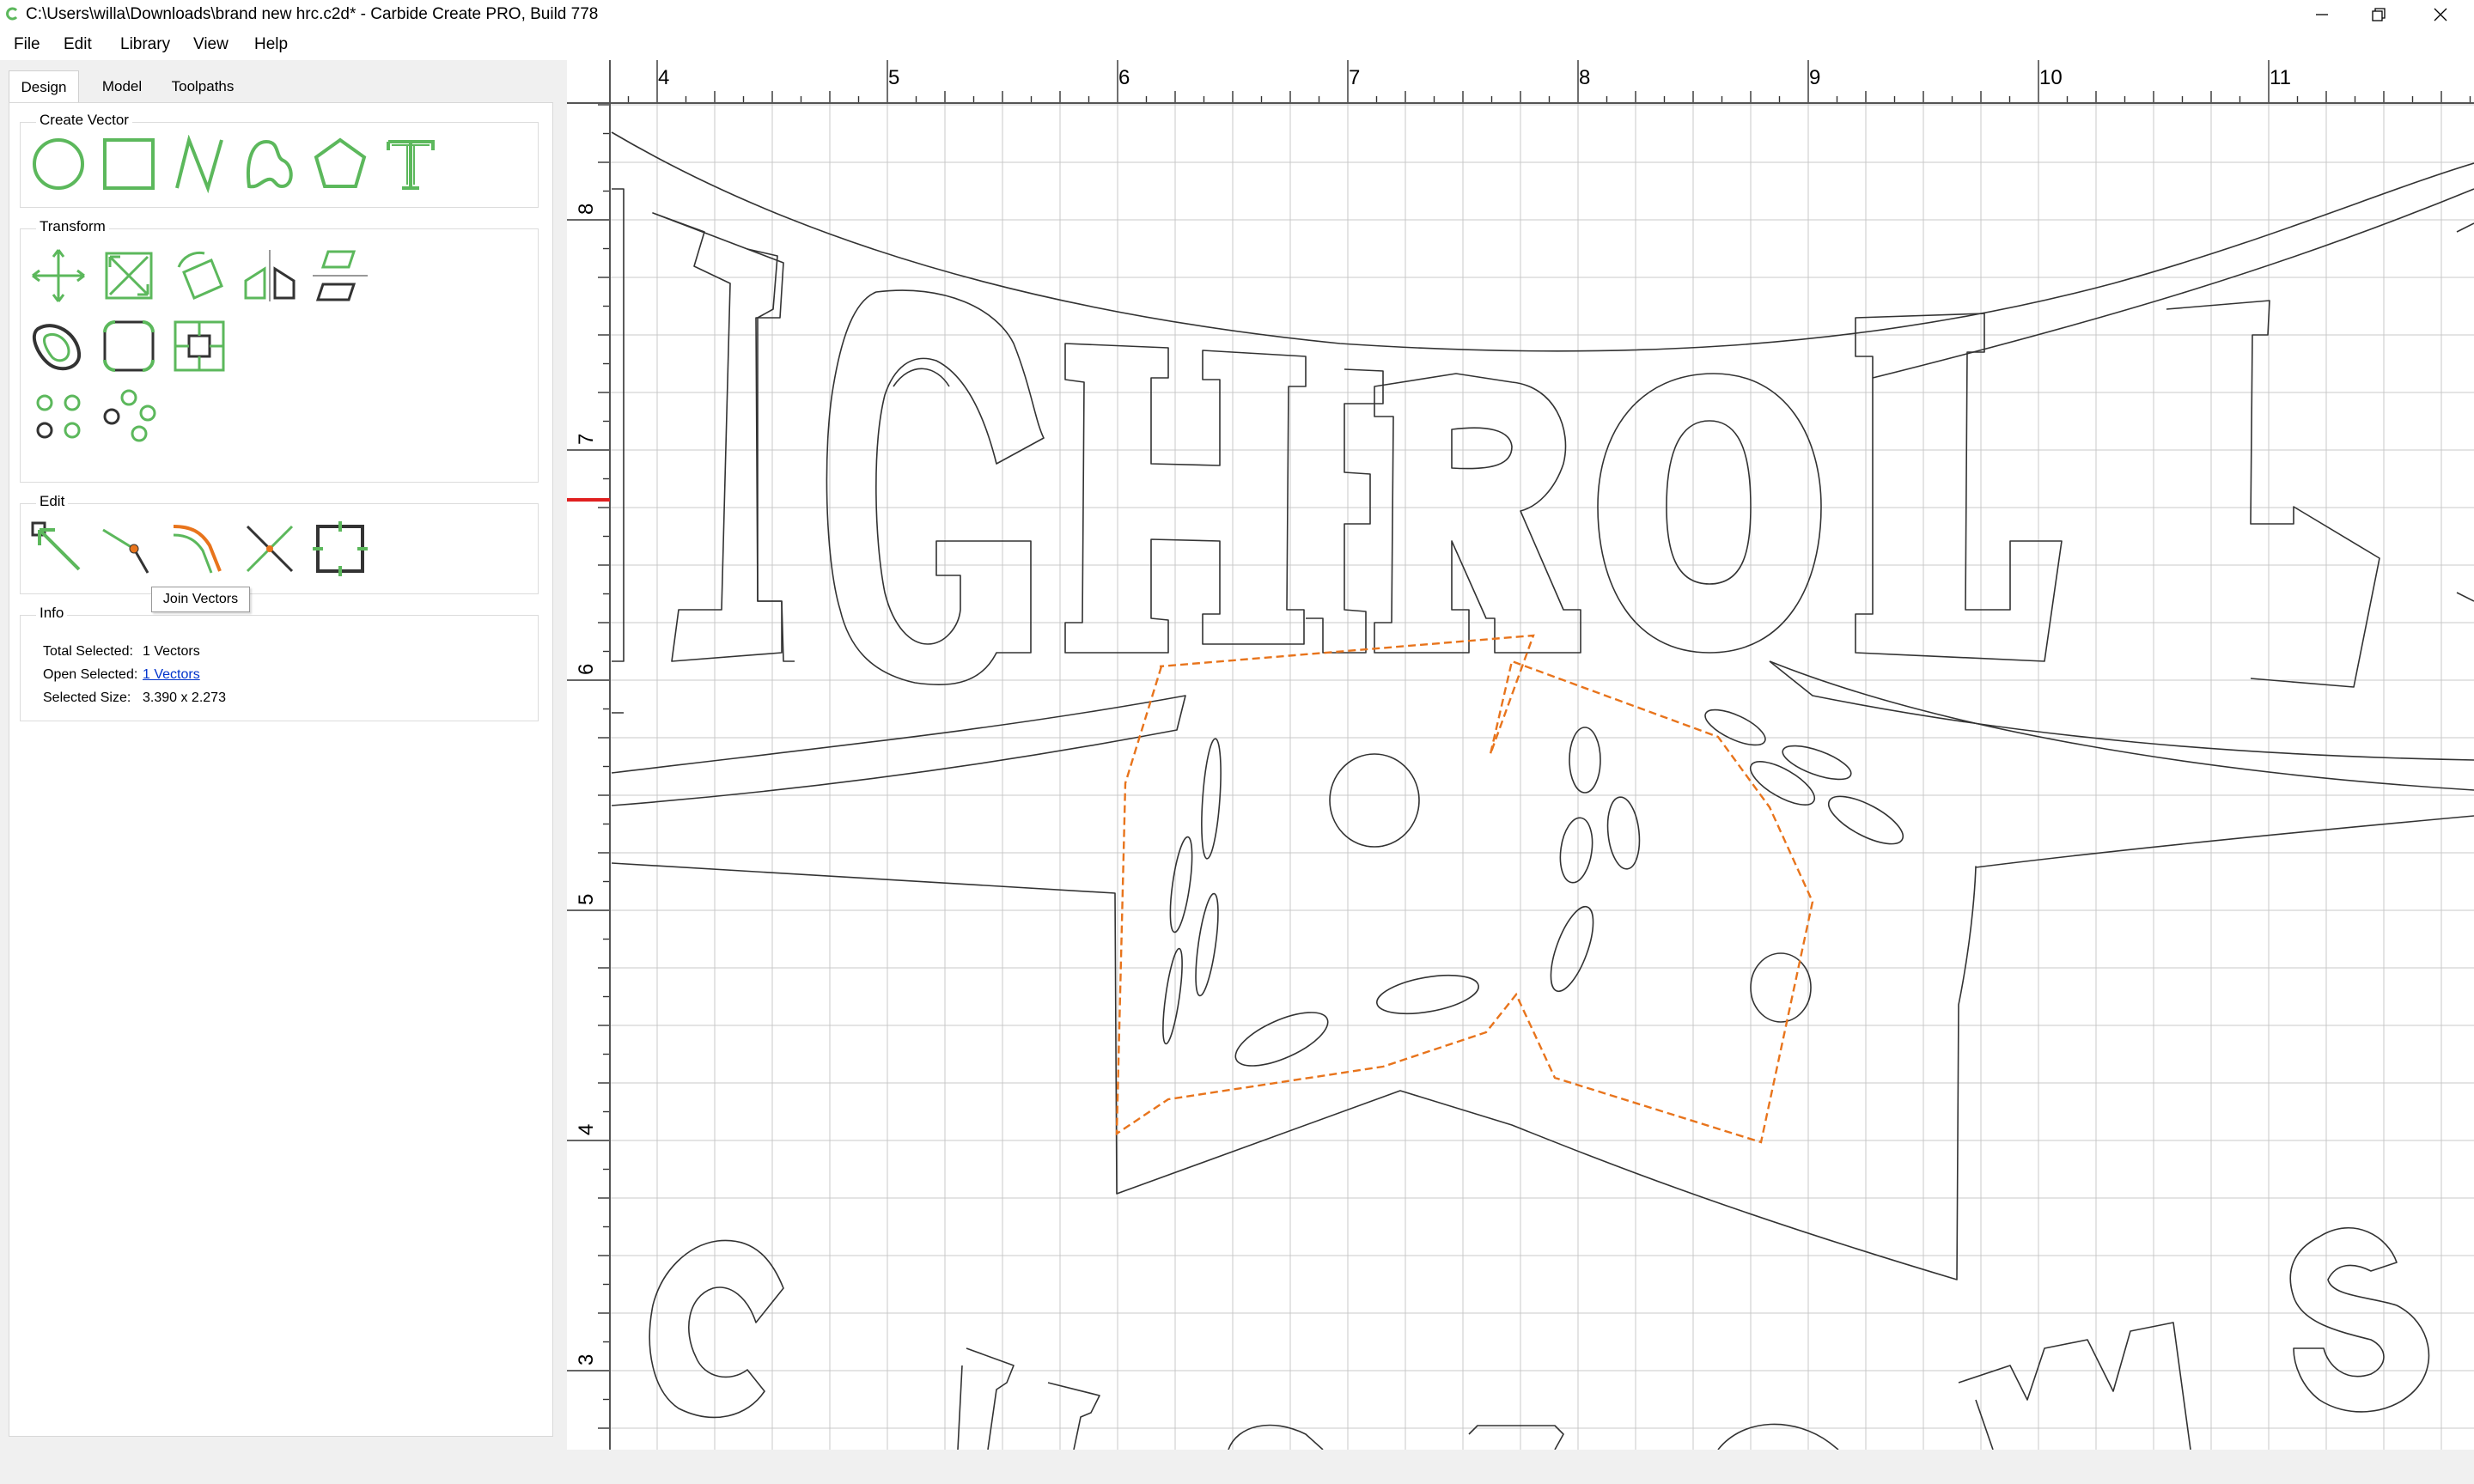 The image size is (2474, 1484). Describe the element at coordinates (898, 751) in the screenshot. I see `banner-left-upper` at that location.